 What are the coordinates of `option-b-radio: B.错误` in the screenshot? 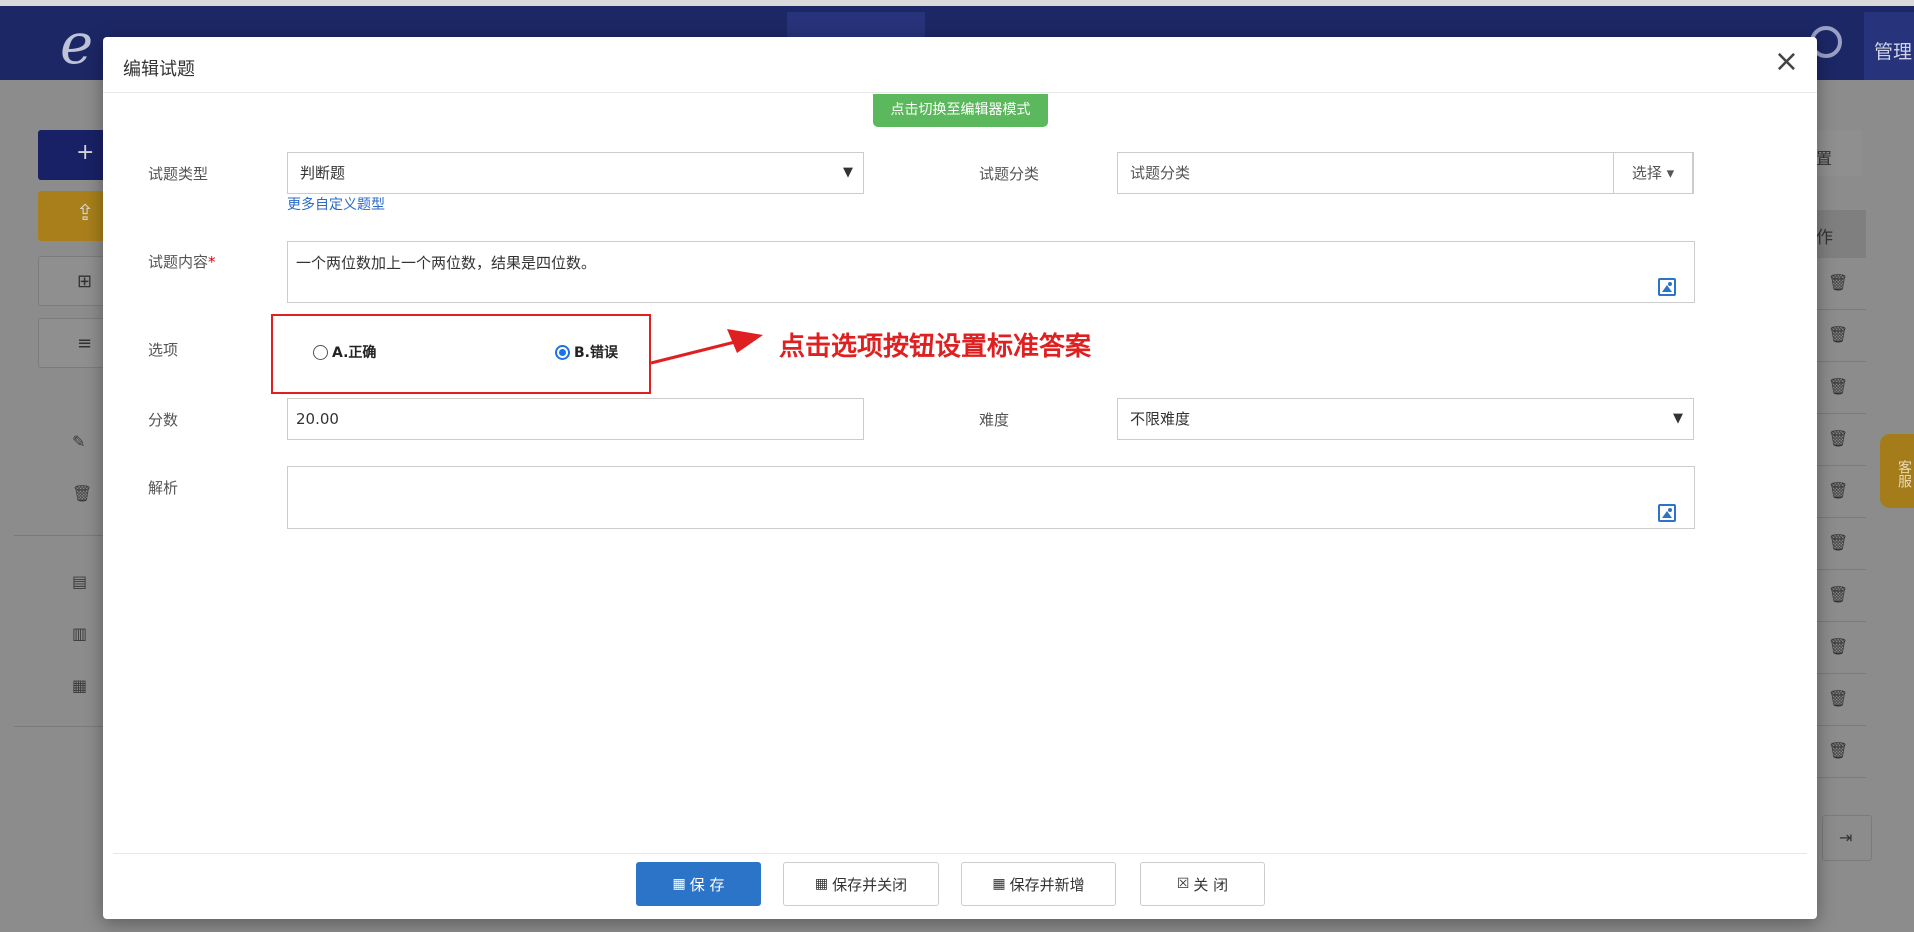 It's located at (586, 352).